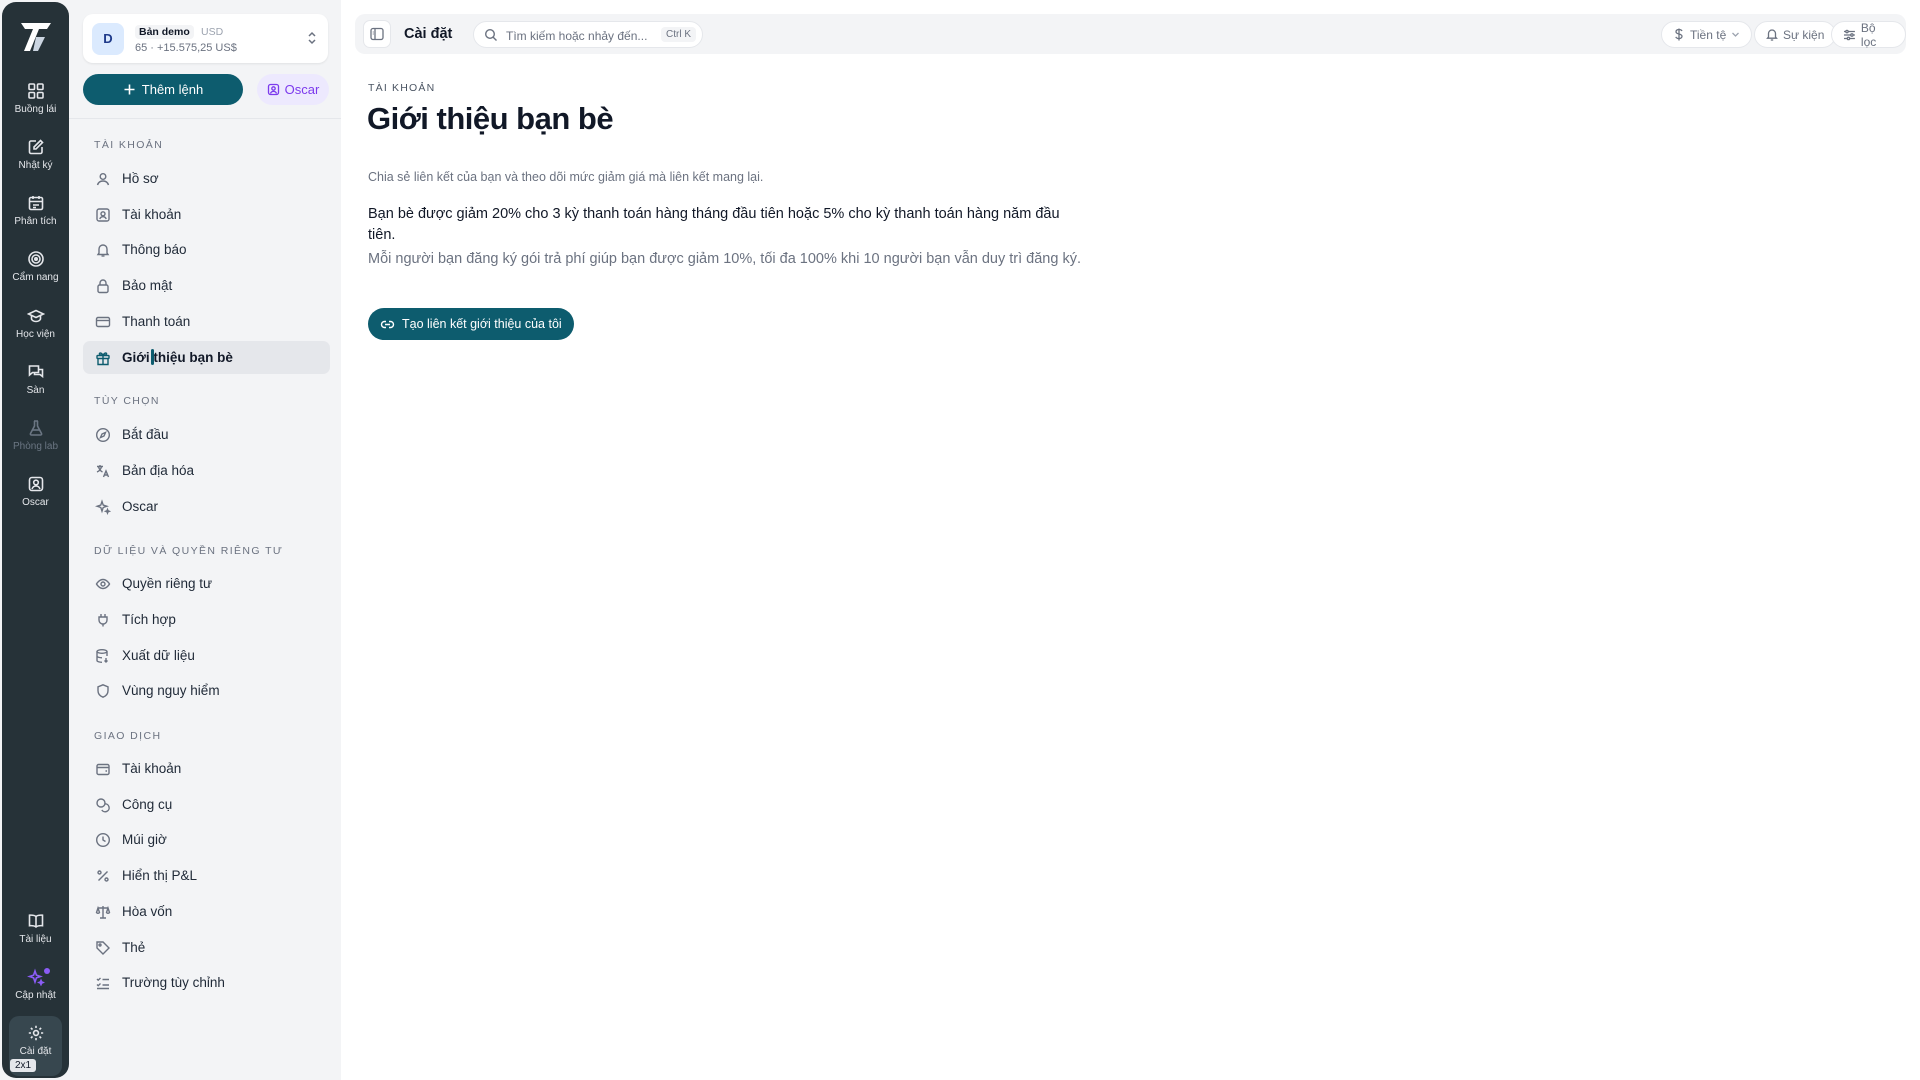 This screenshot has width=1920, height=1080. I want to click on nav-item-timezone: Múi giờ, so click(206, 839).